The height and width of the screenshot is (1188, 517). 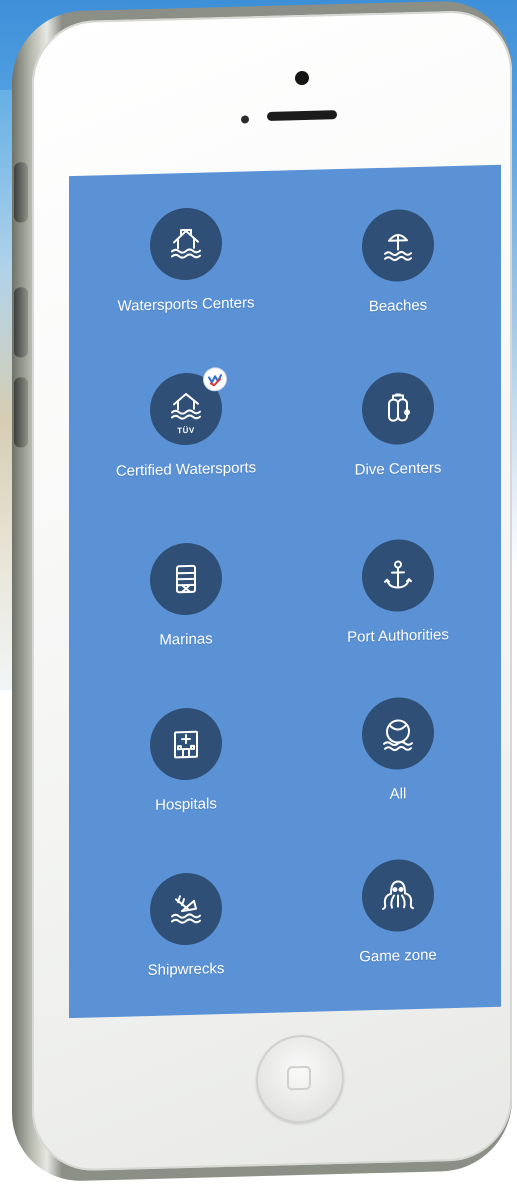 What do you see at coordinates (398, 408) in the screenshot?
I see `dive-tank-icon` at bounding box center [398, 408].